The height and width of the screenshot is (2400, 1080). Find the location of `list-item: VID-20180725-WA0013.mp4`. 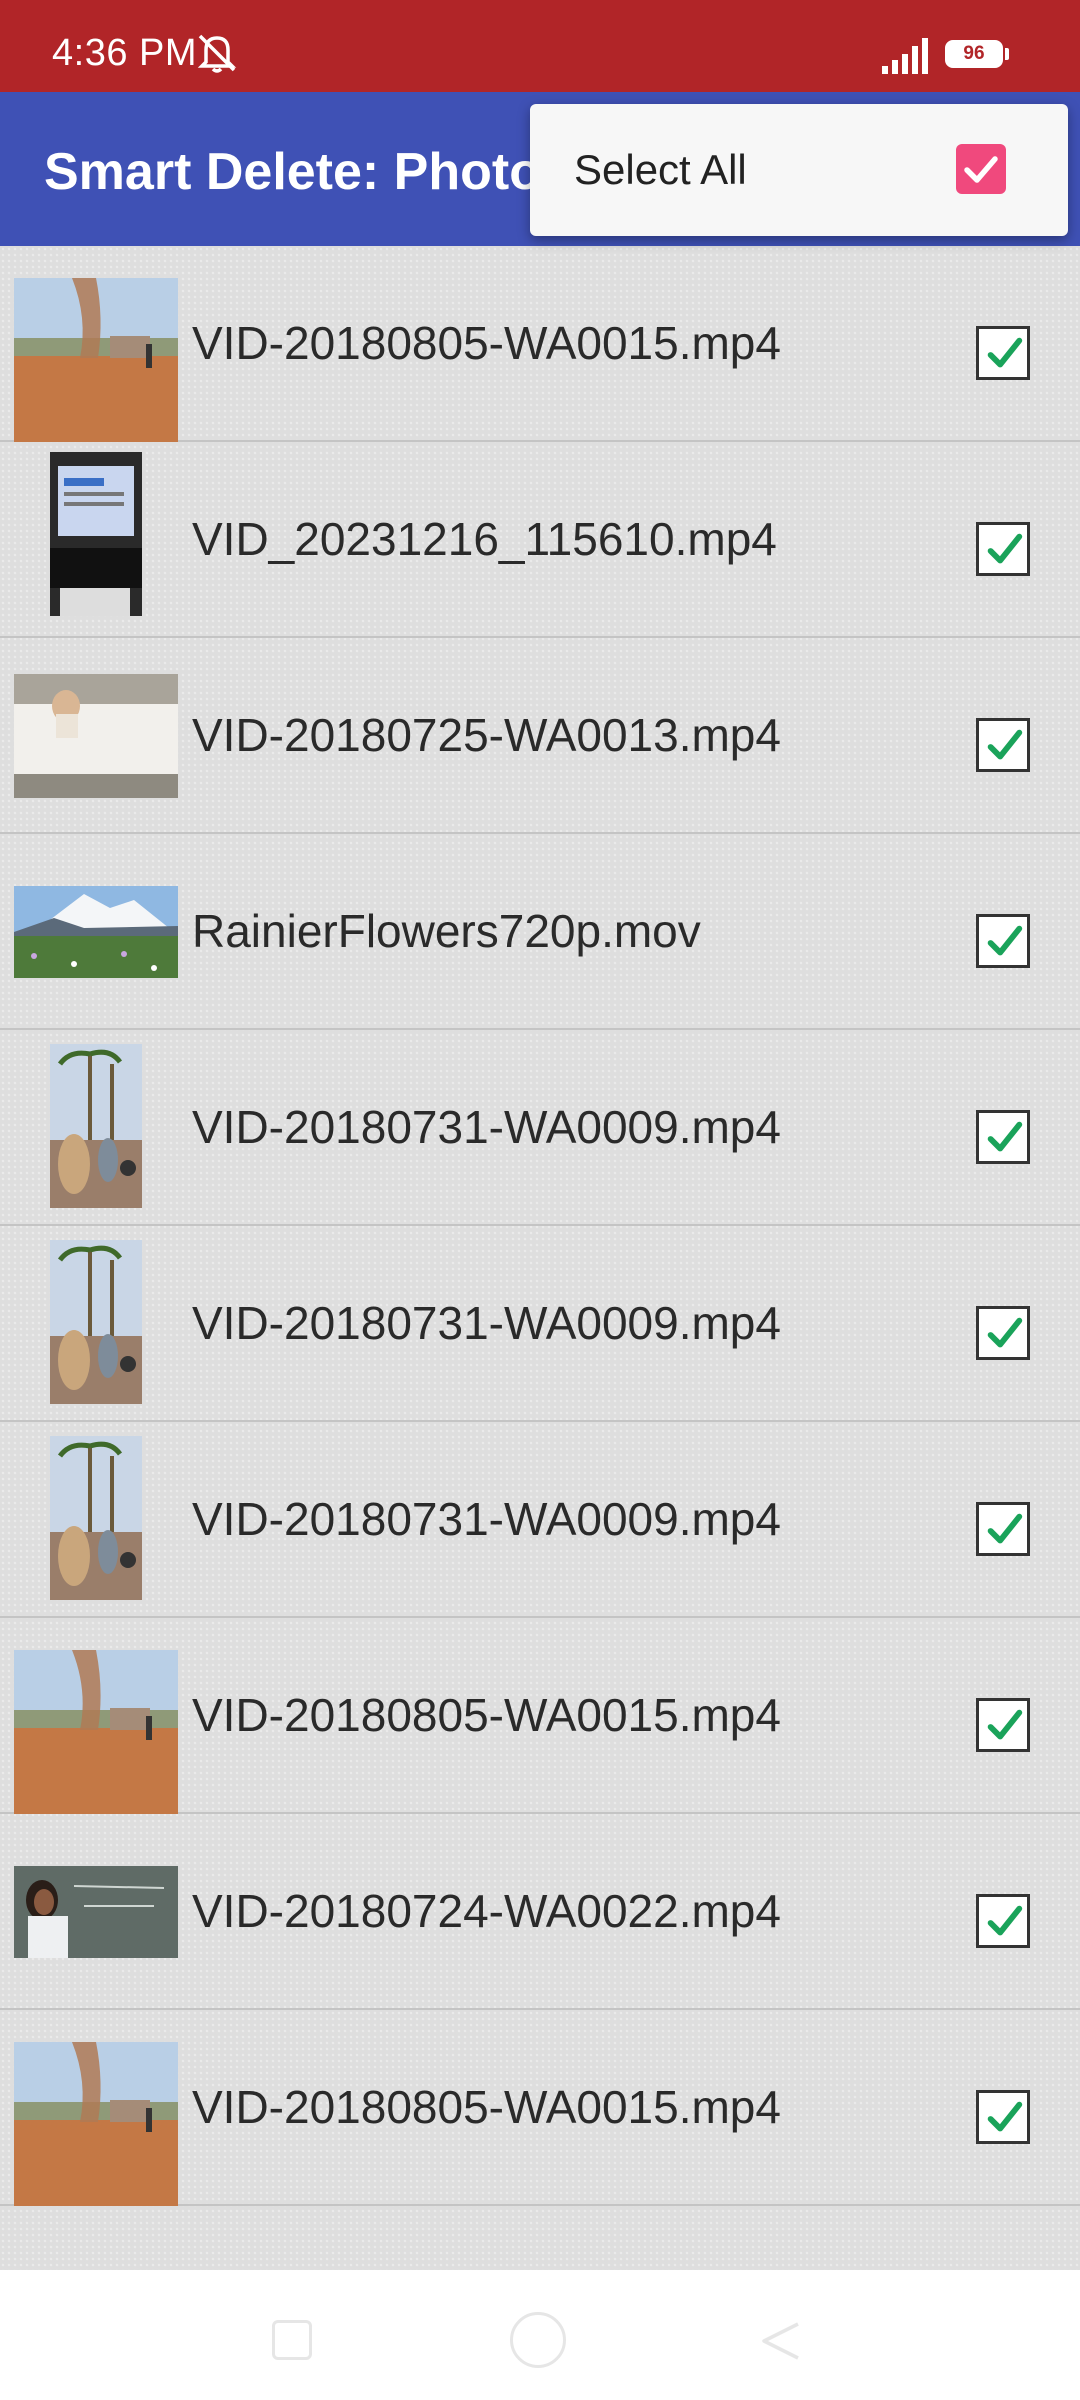

list-item: VID-20180725-WA0013.mp4 is located at coordinates (540, 736).